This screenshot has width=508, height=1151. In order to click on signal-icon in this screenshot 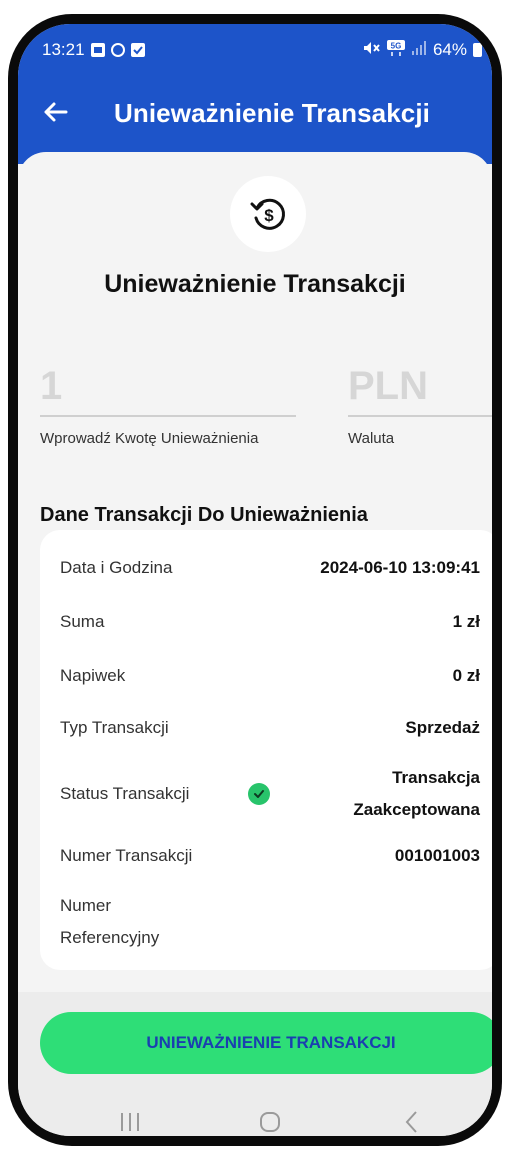, I will do `click(419, 50)`.